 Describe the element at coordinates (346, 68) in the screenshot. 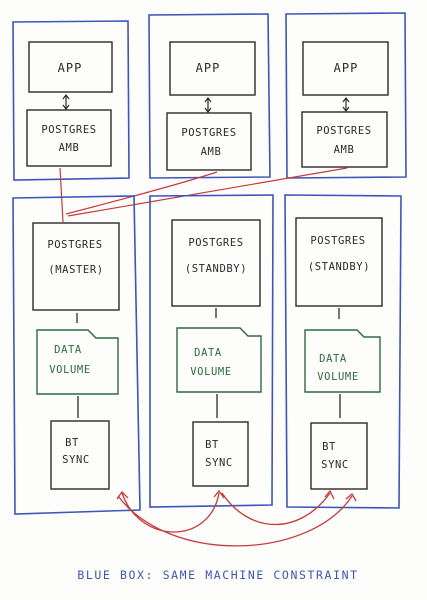

I see `app-label-3: APP` at that location.